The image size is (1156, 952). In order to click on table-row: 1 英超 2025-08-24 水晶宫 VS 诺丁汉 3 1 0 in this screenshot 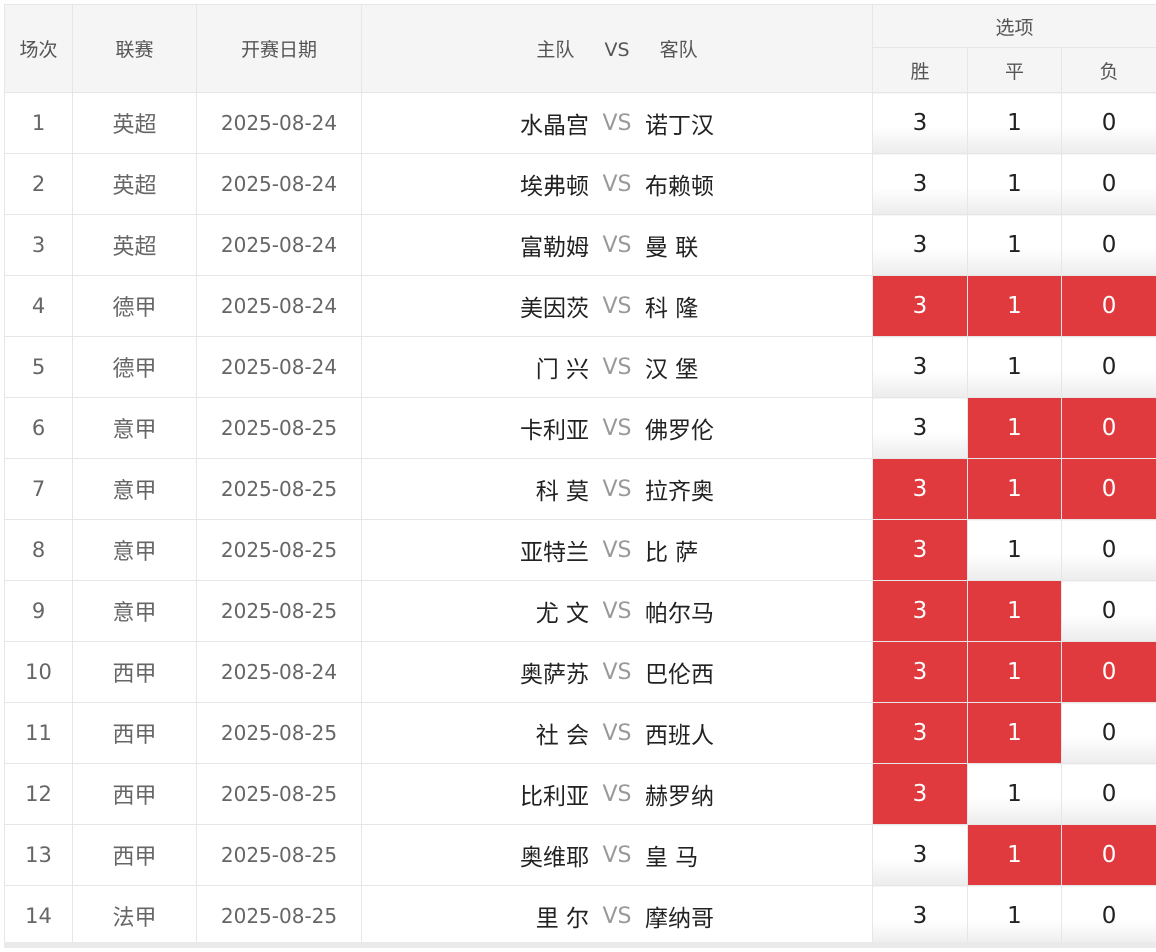, I will do `click(580, 123)`.